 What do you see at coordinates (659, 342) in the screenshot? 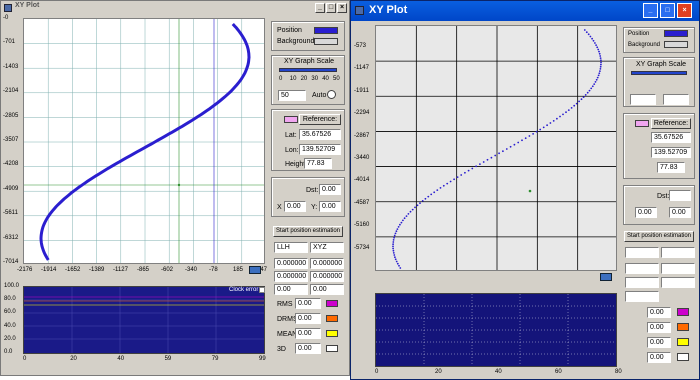
I see `mean-field: 0.00` at bounding box center [659, 342].